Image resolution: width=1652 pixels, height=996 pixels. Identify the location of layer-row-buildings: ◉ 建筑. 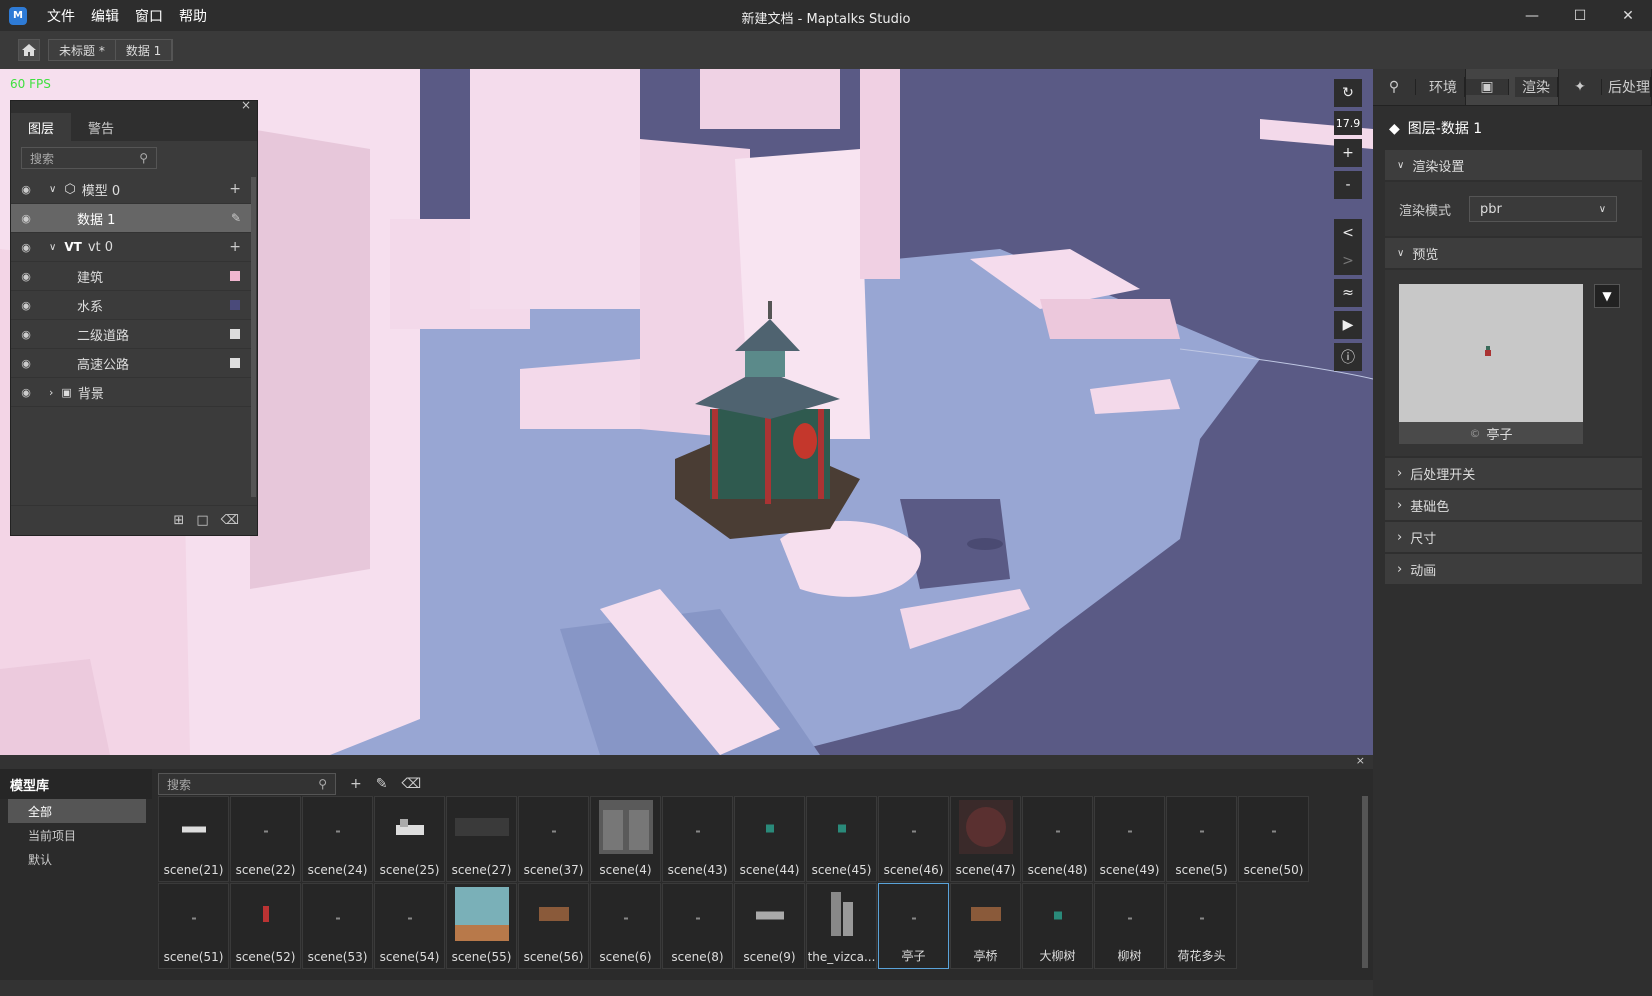
(133, 276).